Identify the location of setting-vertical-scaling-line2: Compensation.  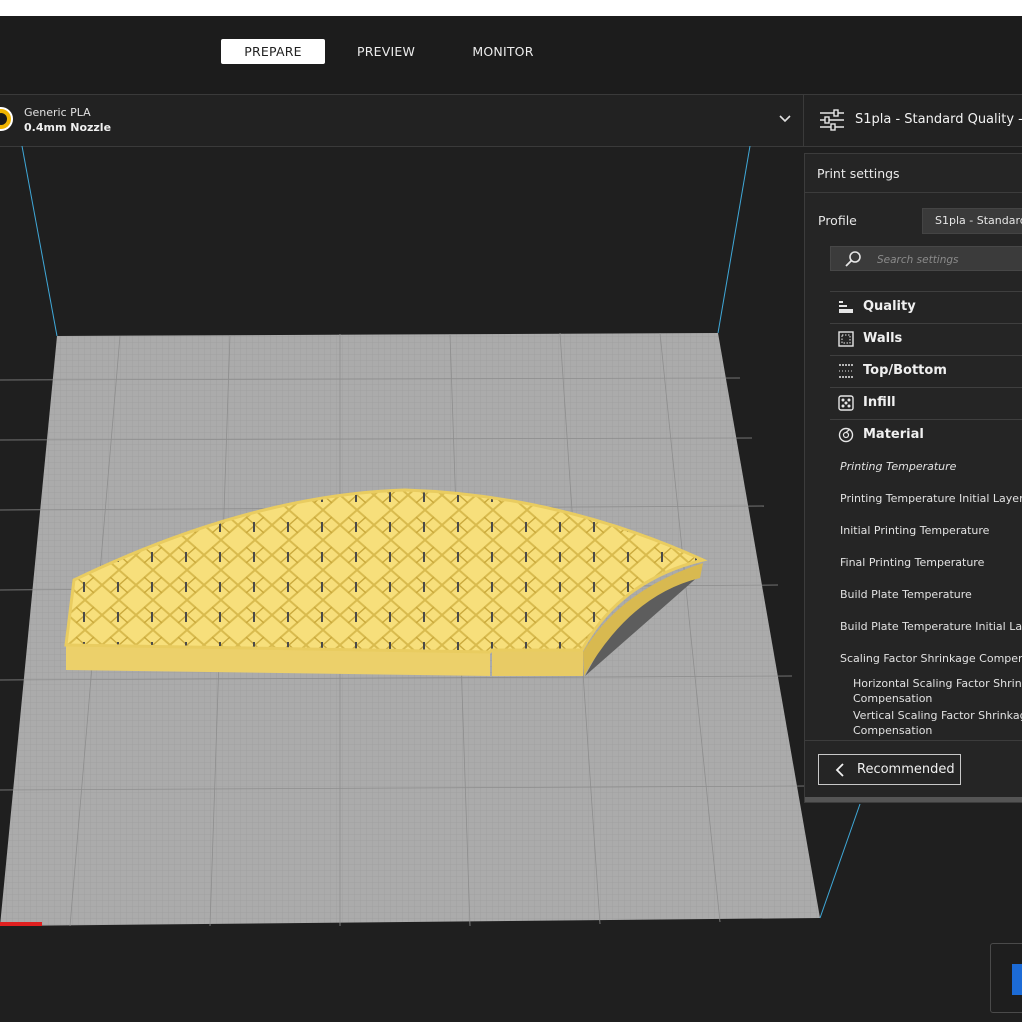
(892, 730).